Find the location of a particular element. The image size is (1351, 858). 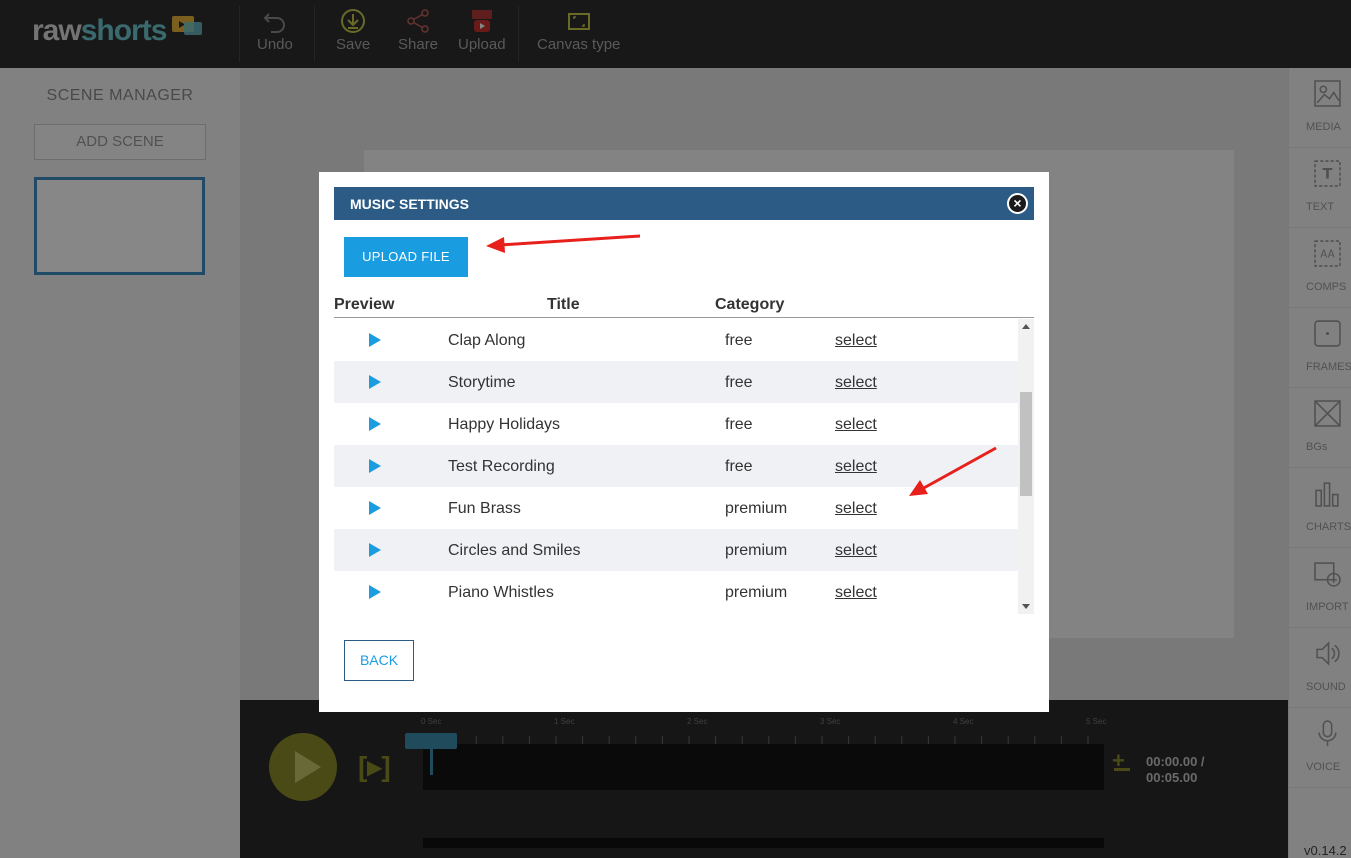

track-title: Happy Holidays is located at coordinates (504, 424).